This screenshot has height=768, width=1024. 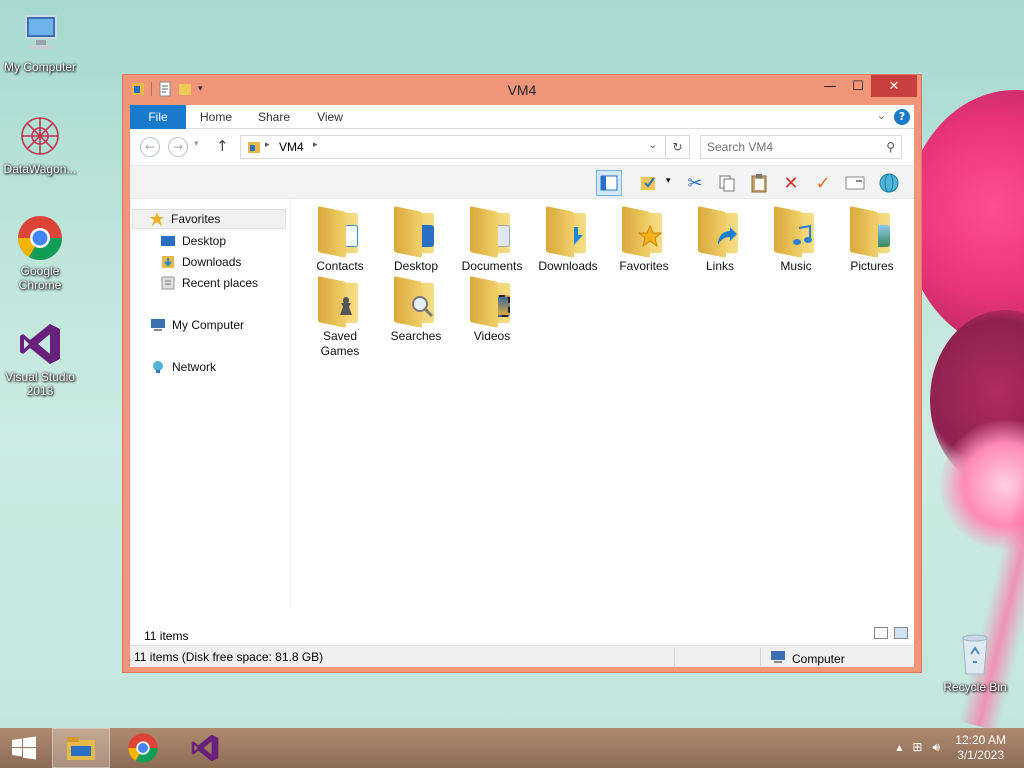 What do you see at coordinates (899, 747) in the screenshot?
I see `show-hidden-icons-icon: ▴` at bounding box center [899, 747].